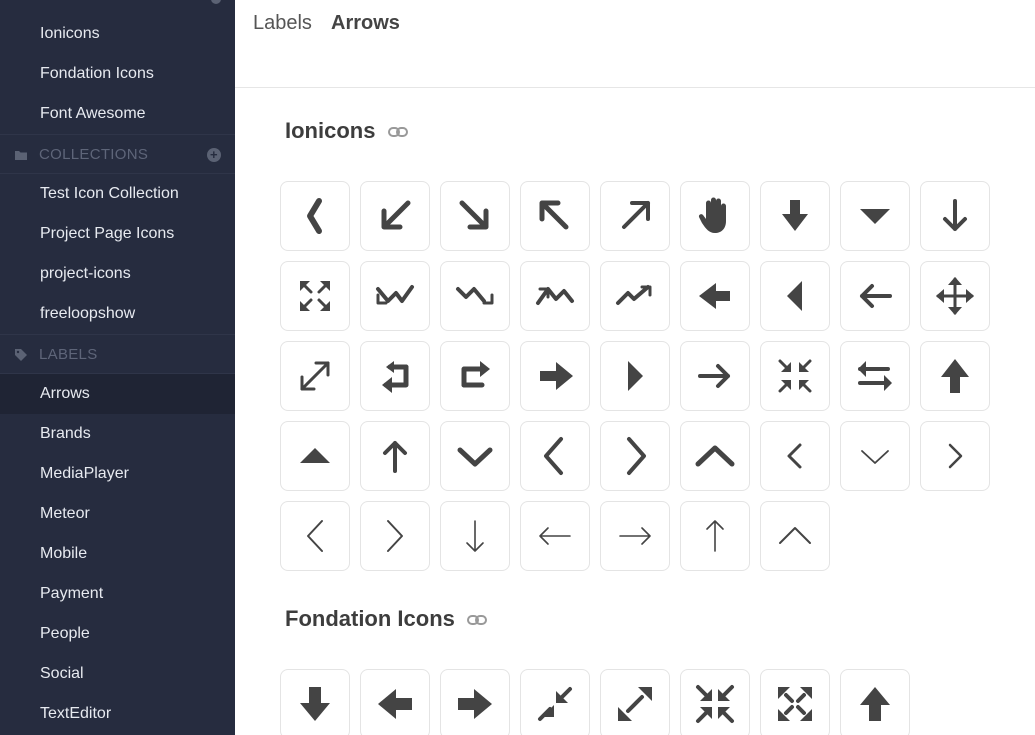 This screenshot has height=735, width=1035. I want to click on angle-left-icon, so click(315, 536).